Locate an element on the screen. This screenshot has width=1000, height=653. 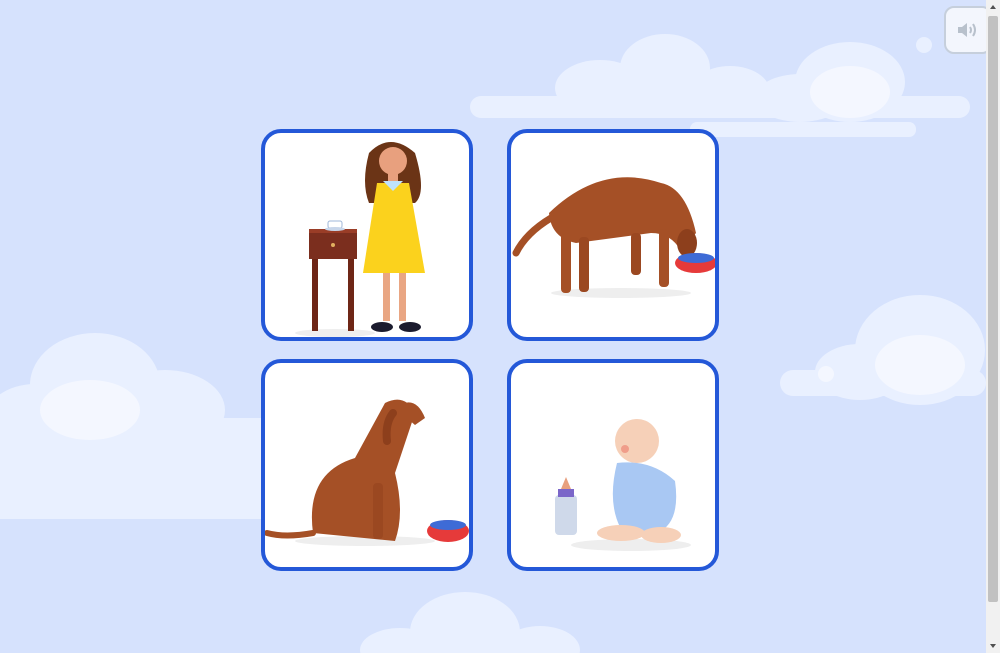
baby-illustration is located at coordinates (623, 485).